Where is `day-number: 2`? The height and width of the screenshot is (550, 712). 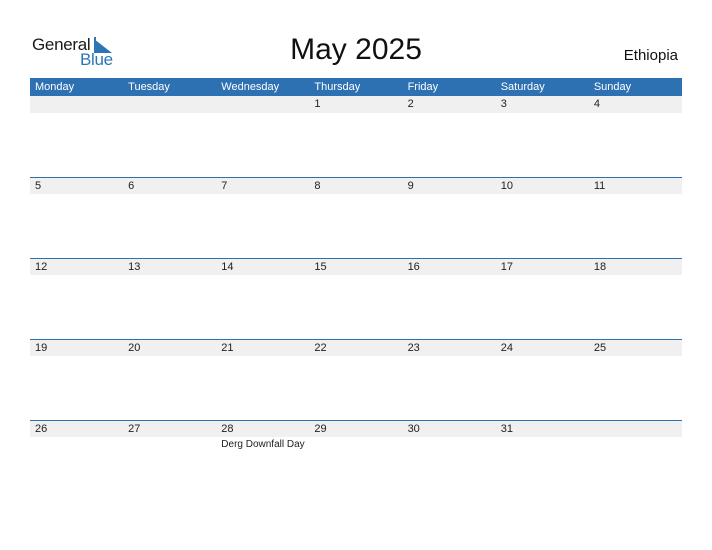
day-number: 2 is located at coordinates (410, 104).